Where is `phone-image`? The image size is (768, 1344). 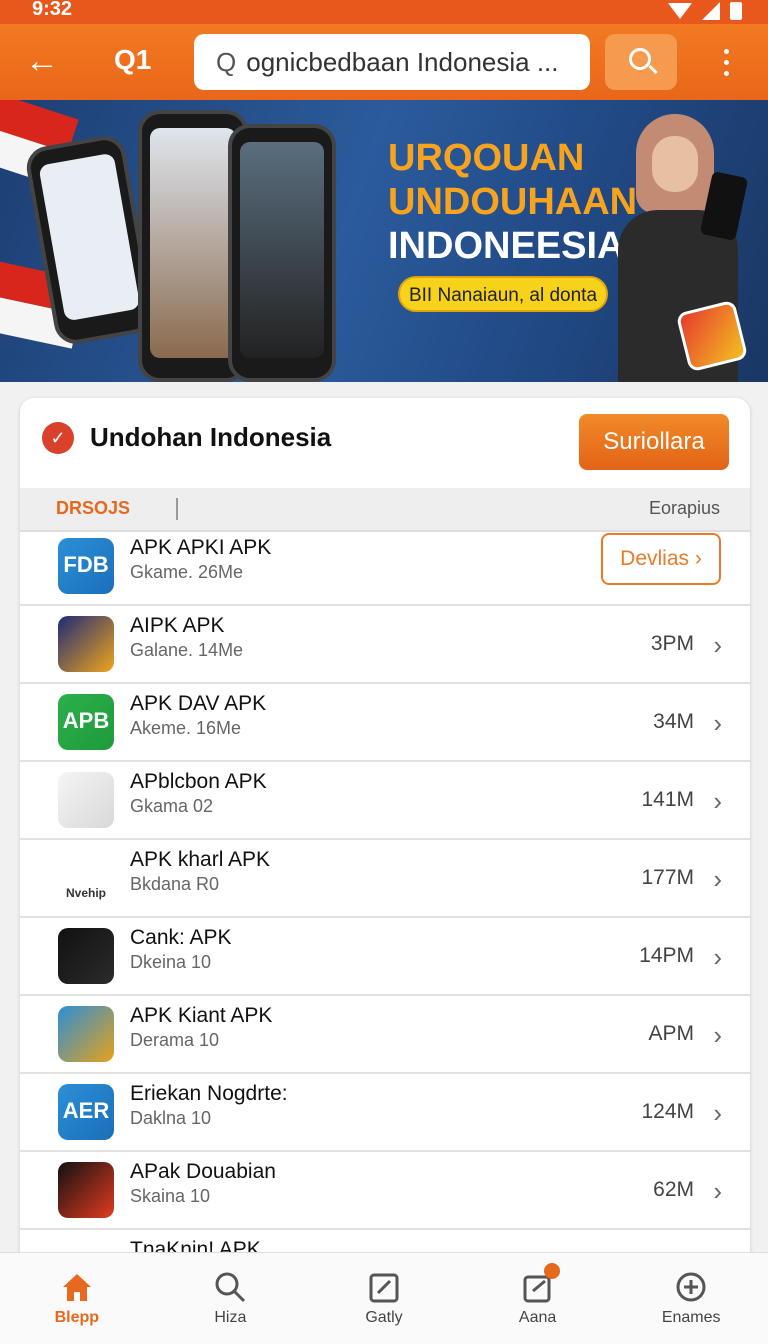 phone-image is located at coordinates (282, 253).